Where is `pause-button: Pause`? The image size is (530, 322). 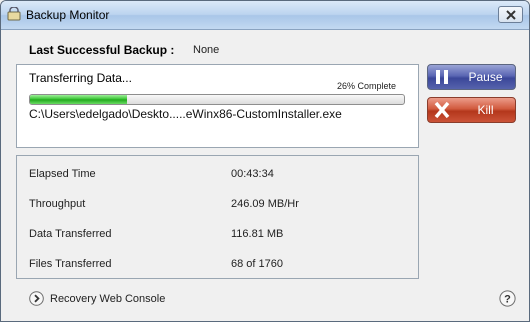 pause-button: Pause is located at coordinates (471, 77).